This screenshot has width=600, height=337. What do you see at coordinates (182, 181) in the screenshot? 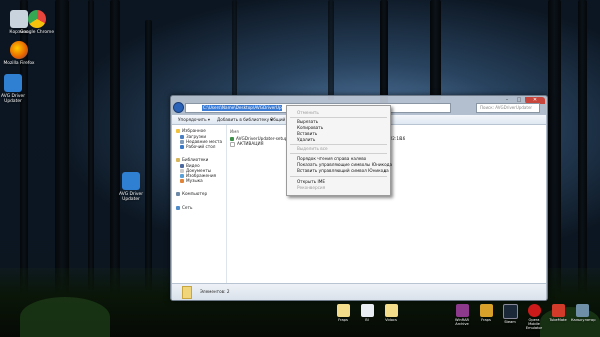
I see `music-icon` at bounding box center [182, 181].